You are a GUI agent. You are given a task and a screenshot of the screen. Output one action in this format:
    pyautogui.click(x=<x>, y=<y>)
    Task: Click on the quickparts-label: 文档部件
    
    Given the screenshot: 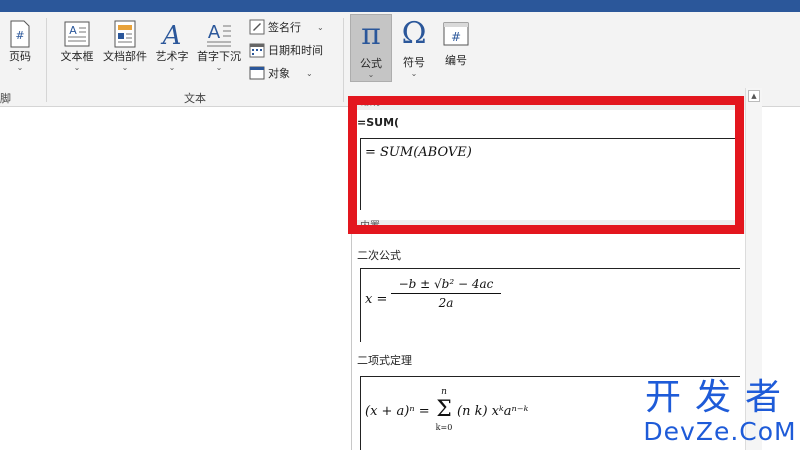 What is the action you would take?
    pyautogui.click(x=125, y=56)
    